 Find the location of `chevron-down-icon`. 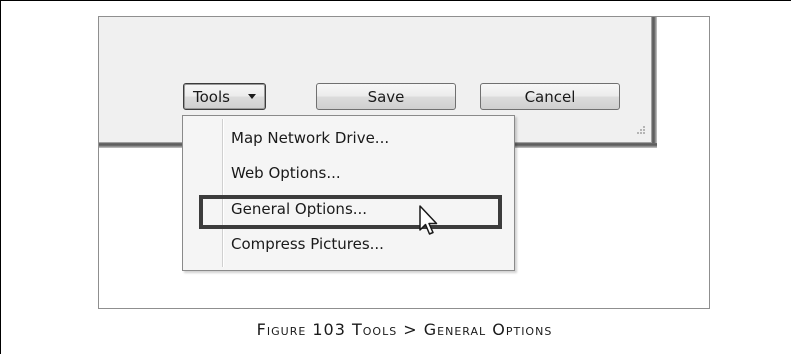

chevron-down-icon is located at coordinates (252, 96).